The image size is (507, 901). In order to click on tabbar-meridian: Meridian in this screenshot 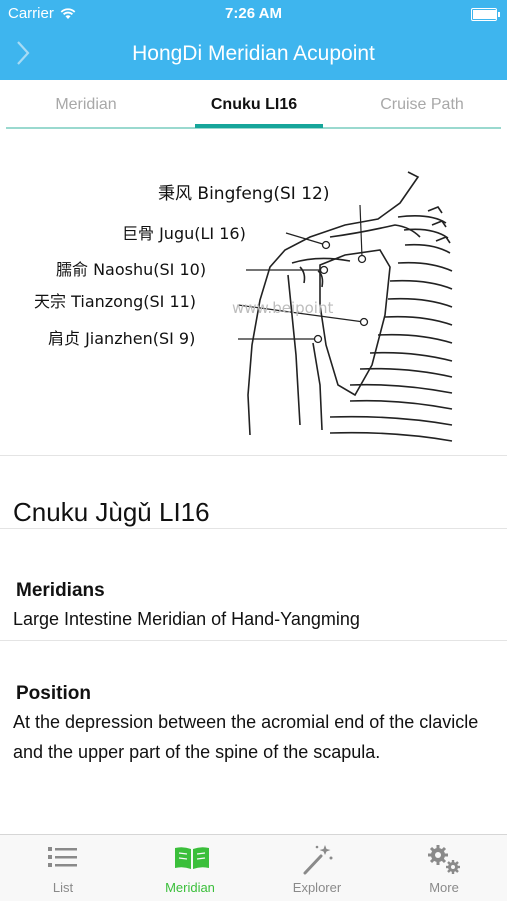, I will do `click(190, 868)`.